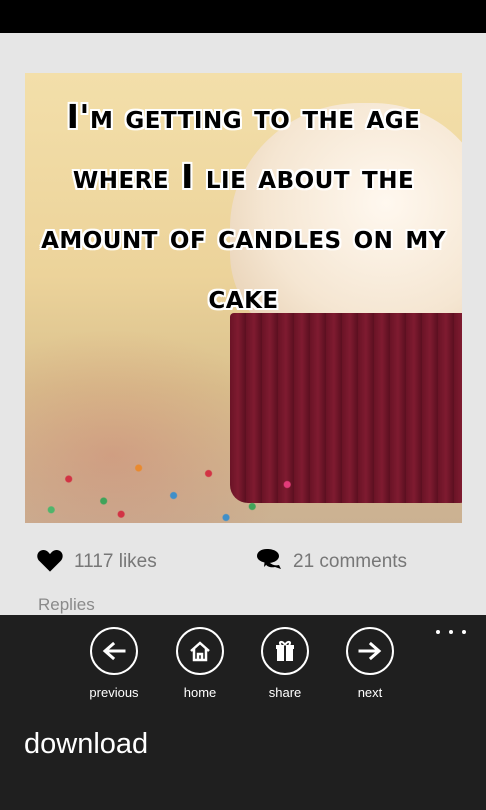 This screenshot has height=810, width=486. I want to click on speech-bubbles-icon, so click(269, 562).